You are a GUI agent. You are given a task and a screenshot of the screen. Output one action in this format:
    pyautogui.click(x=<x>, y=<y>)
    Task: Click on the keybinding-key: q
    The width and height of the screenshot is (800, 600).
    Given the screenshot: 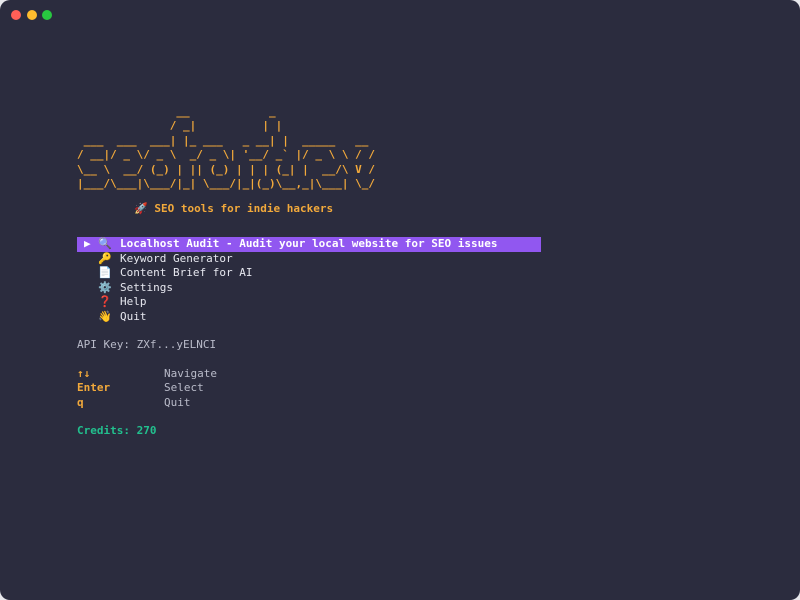 What is the action you would take?
    pyautogui.click(x=80, y=402)
    